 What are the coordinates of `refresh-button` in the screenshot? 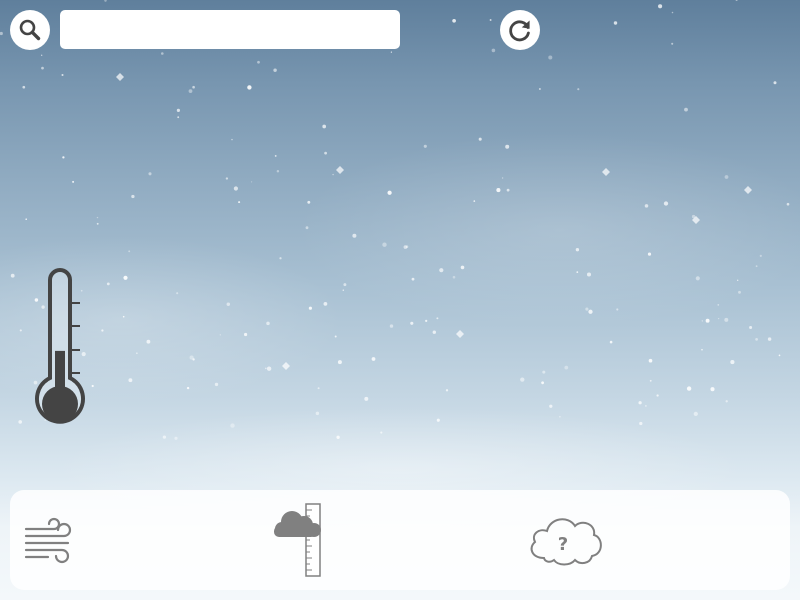 It's located at (520, 30).